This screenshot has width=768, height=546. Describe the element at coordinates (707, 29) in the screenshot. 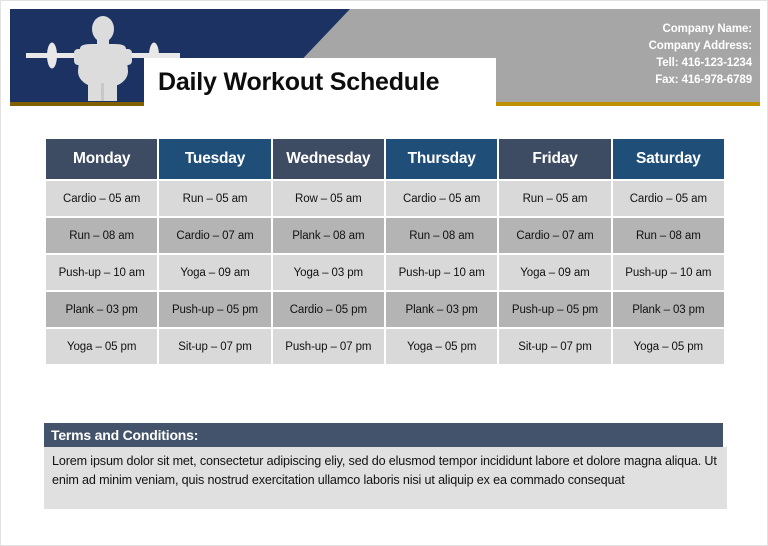

I see `company-name-label: Company Name:` at that location.